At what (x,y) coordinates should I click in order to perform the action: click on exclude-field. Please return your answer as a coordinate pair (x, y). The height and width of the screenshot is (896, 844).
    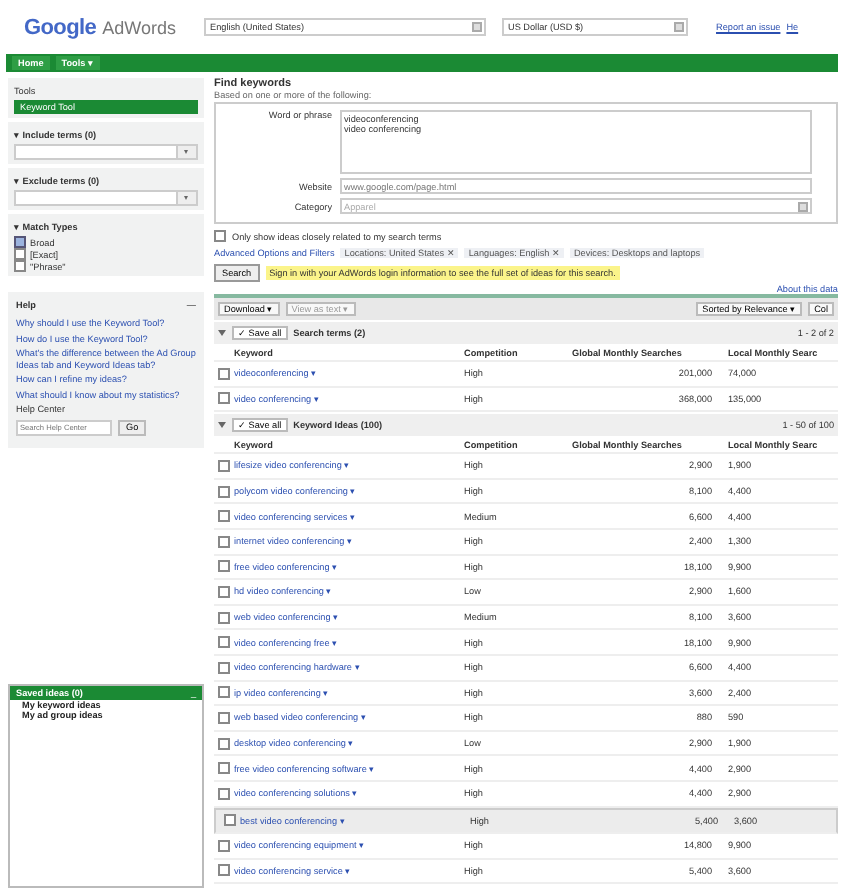
    Looking at the image, I should click on (106, 198).